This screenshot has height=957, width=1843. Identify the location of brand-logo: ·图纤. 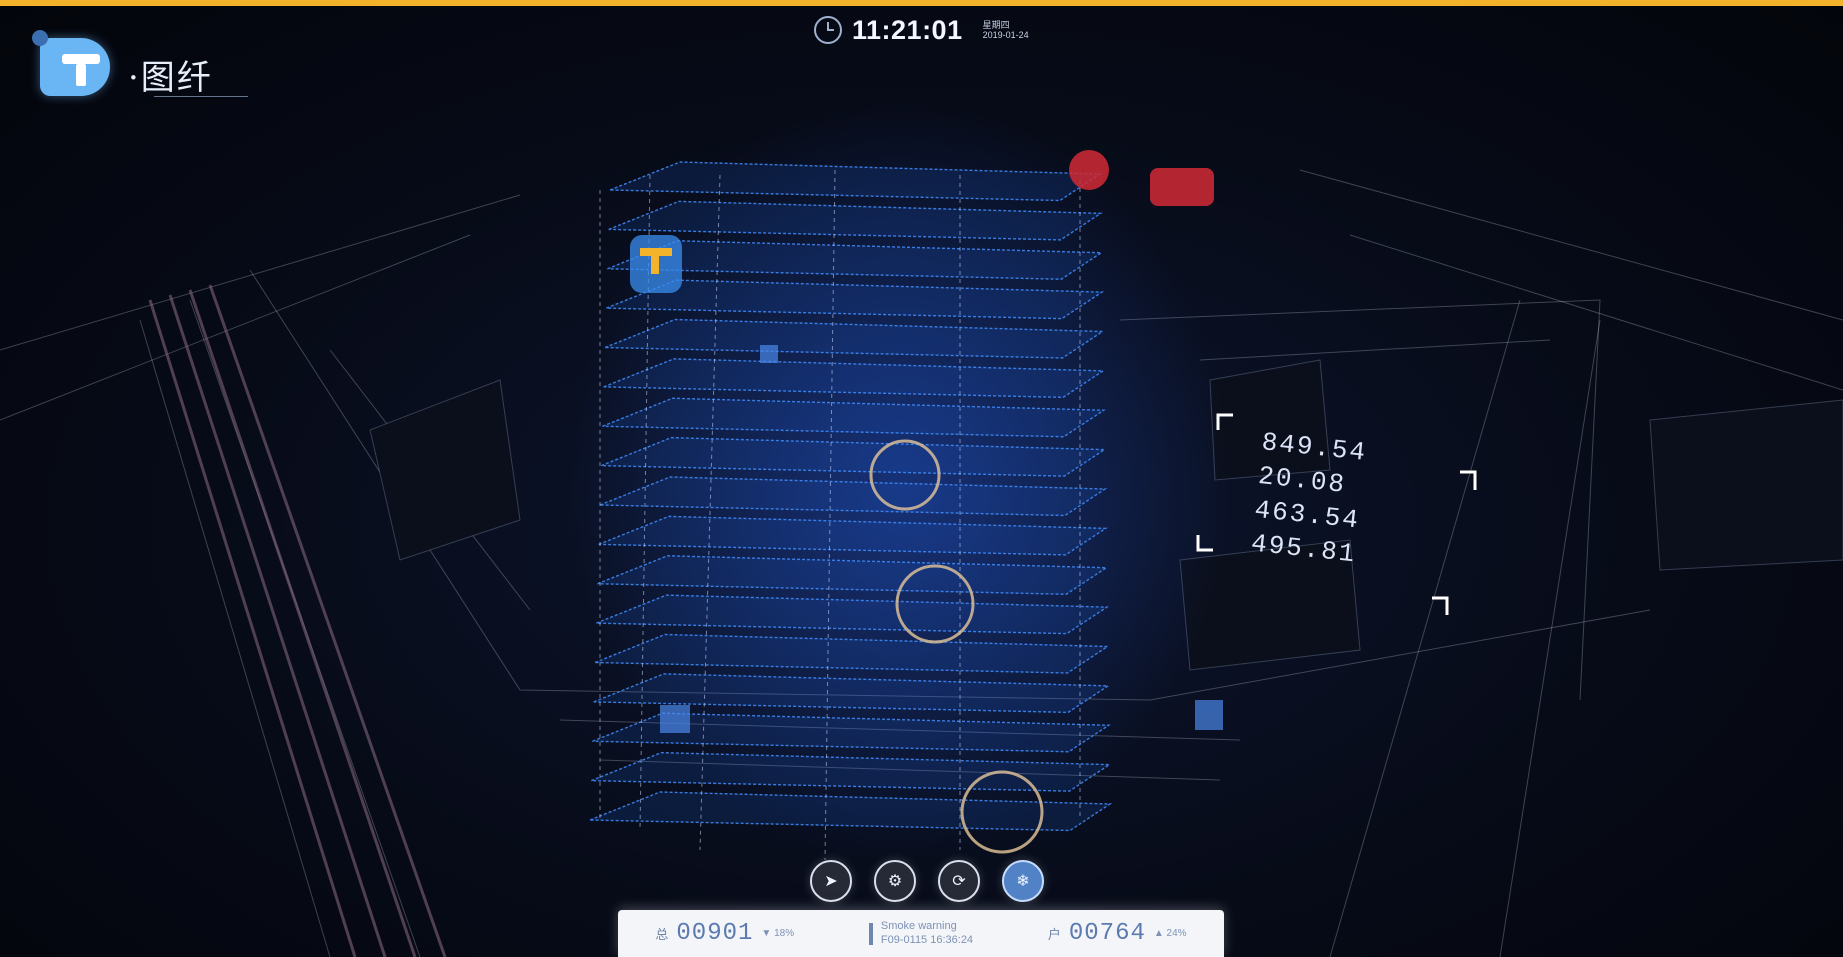
(138, 66).